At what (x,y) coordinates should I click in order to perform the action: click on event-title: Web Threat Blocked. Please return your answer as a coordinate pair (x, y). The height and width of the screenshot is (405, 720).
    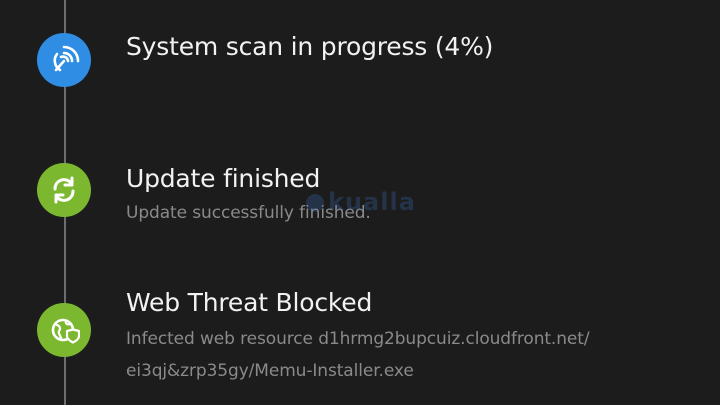
    Looking at the image, I should click on (249, 302).